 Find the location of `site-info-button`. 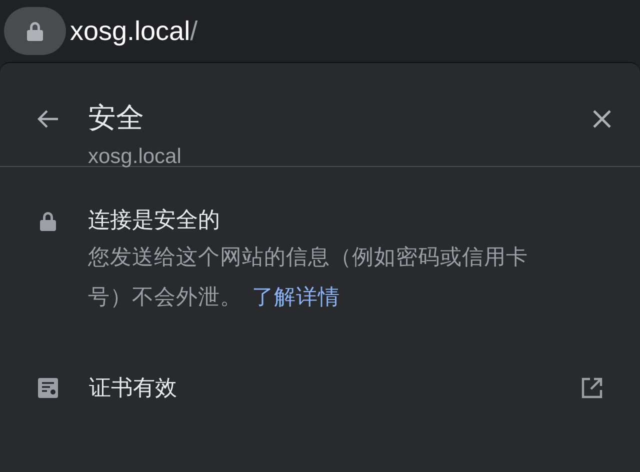

site-info-button is located at coordinates (35, 31).